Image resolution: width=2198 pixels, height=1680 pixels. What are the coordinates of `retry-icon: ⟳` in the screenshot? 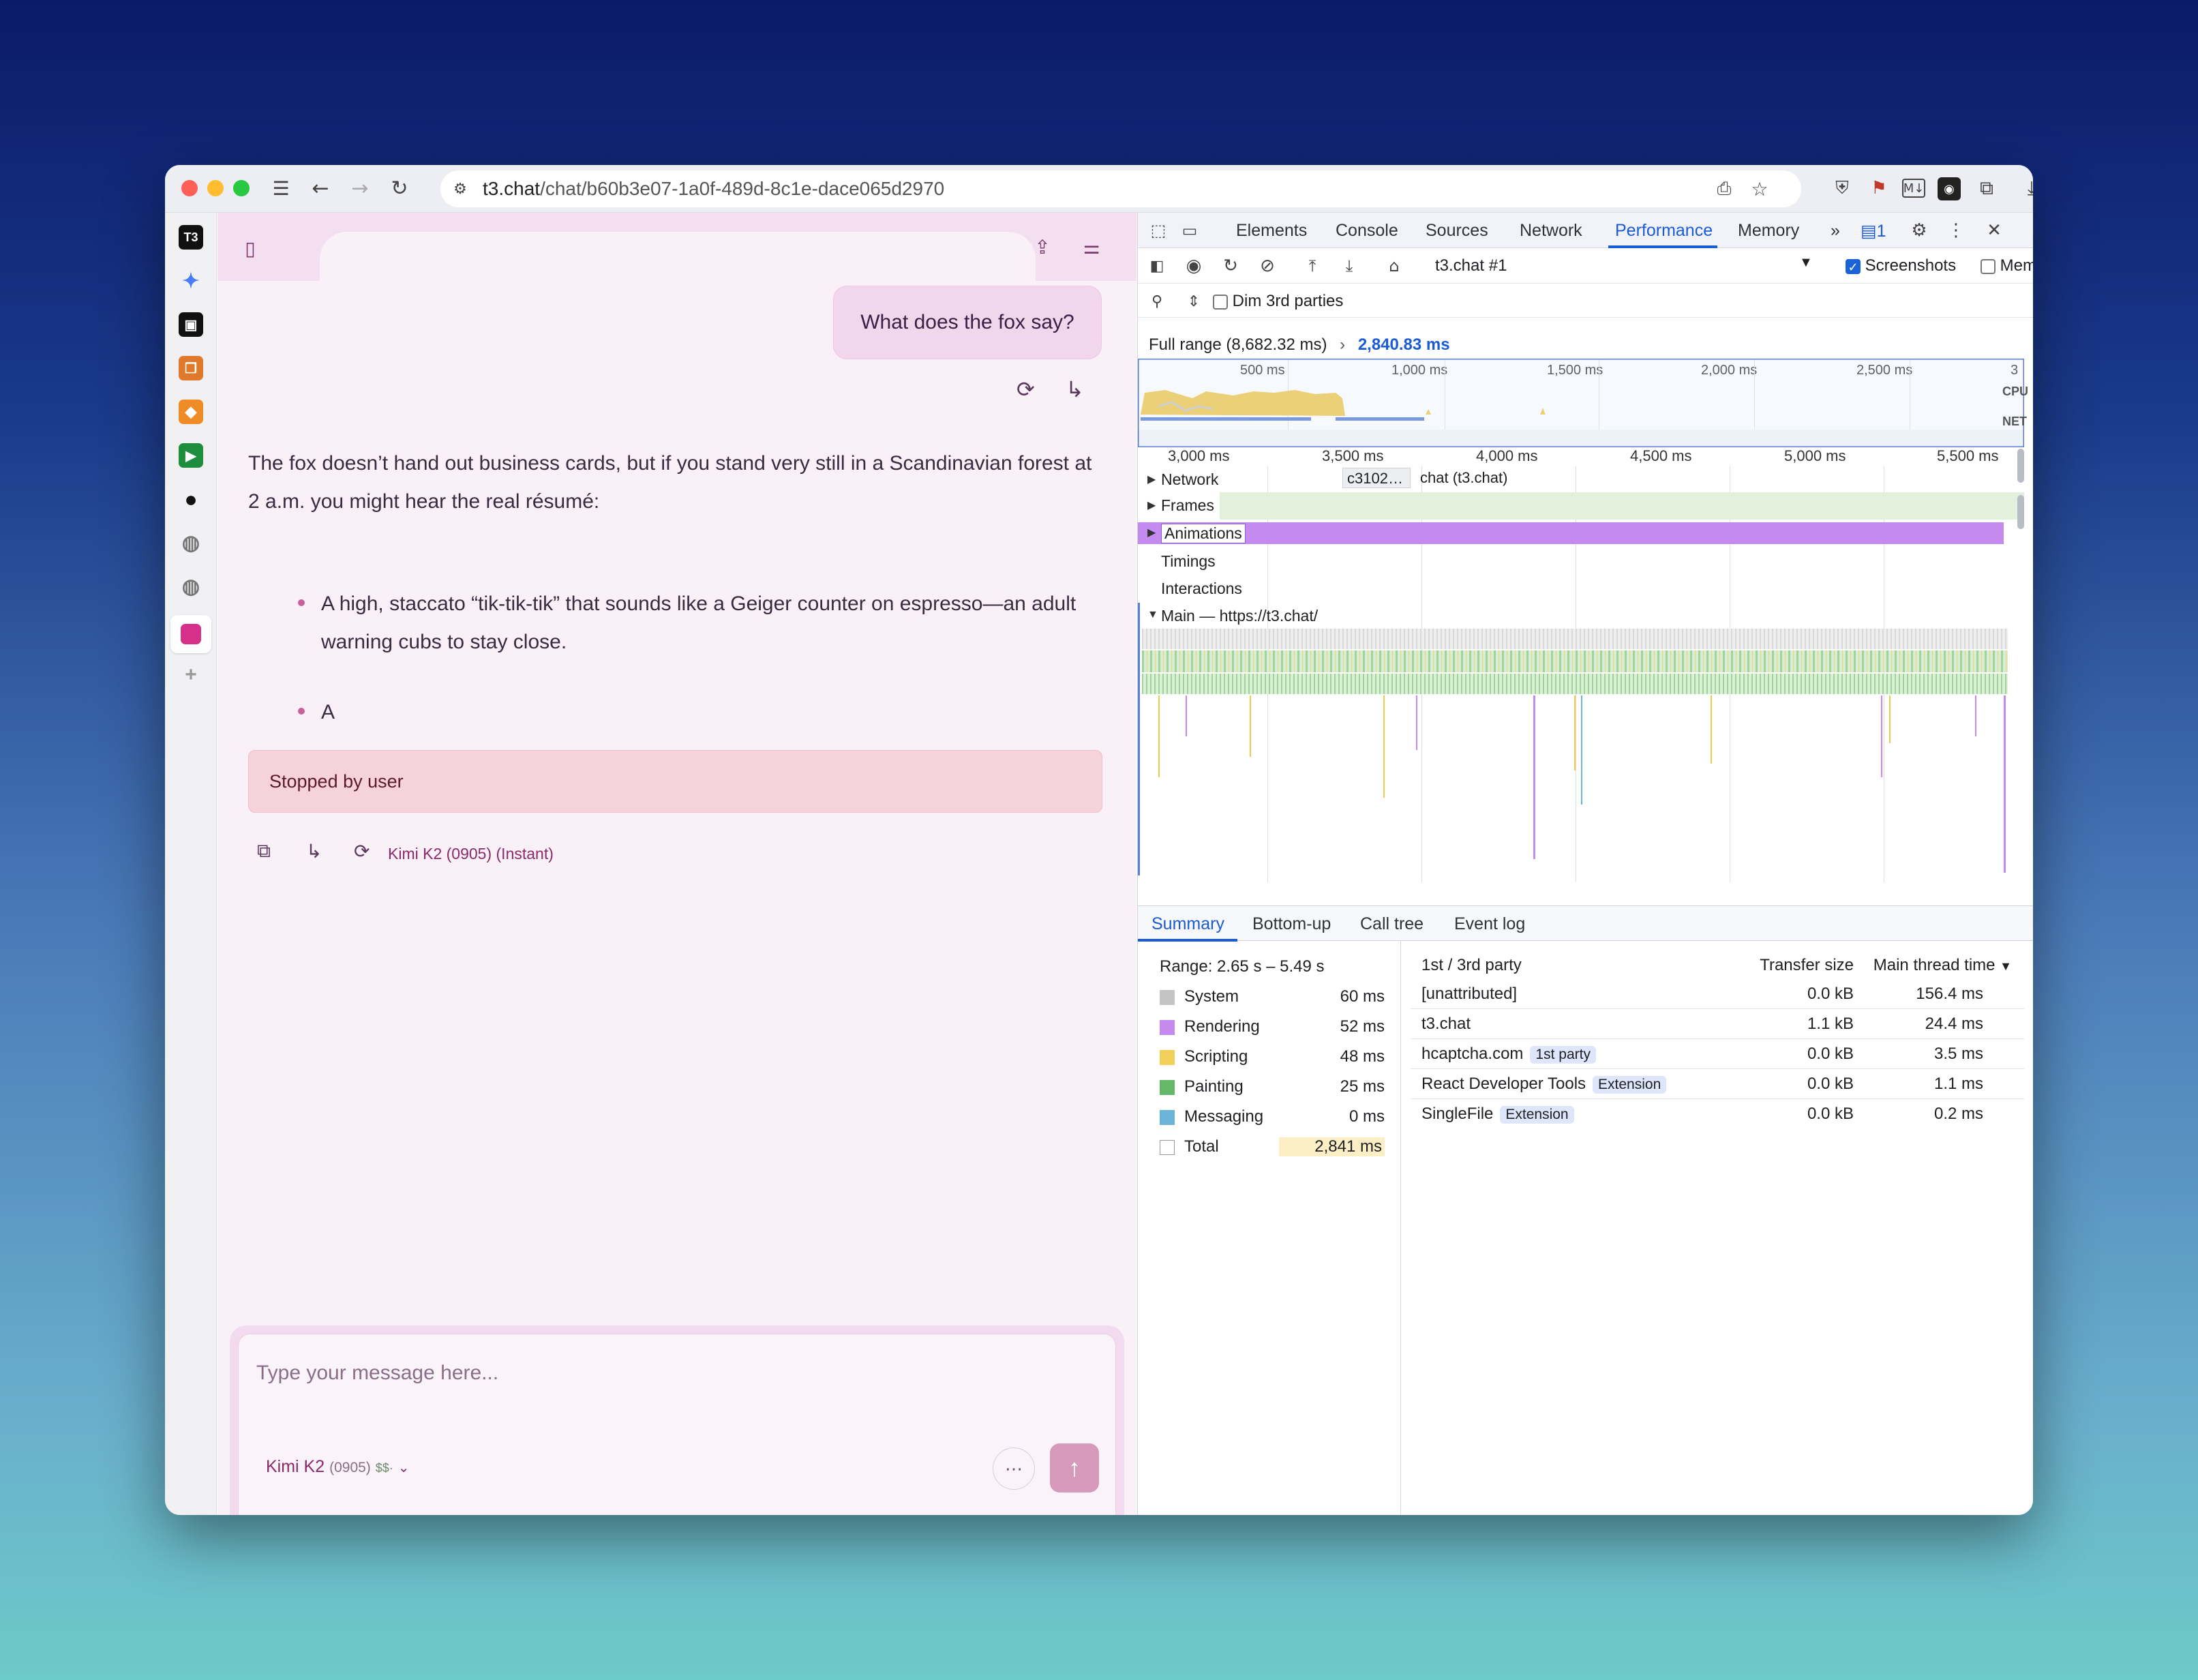 It's located at (362, 851).